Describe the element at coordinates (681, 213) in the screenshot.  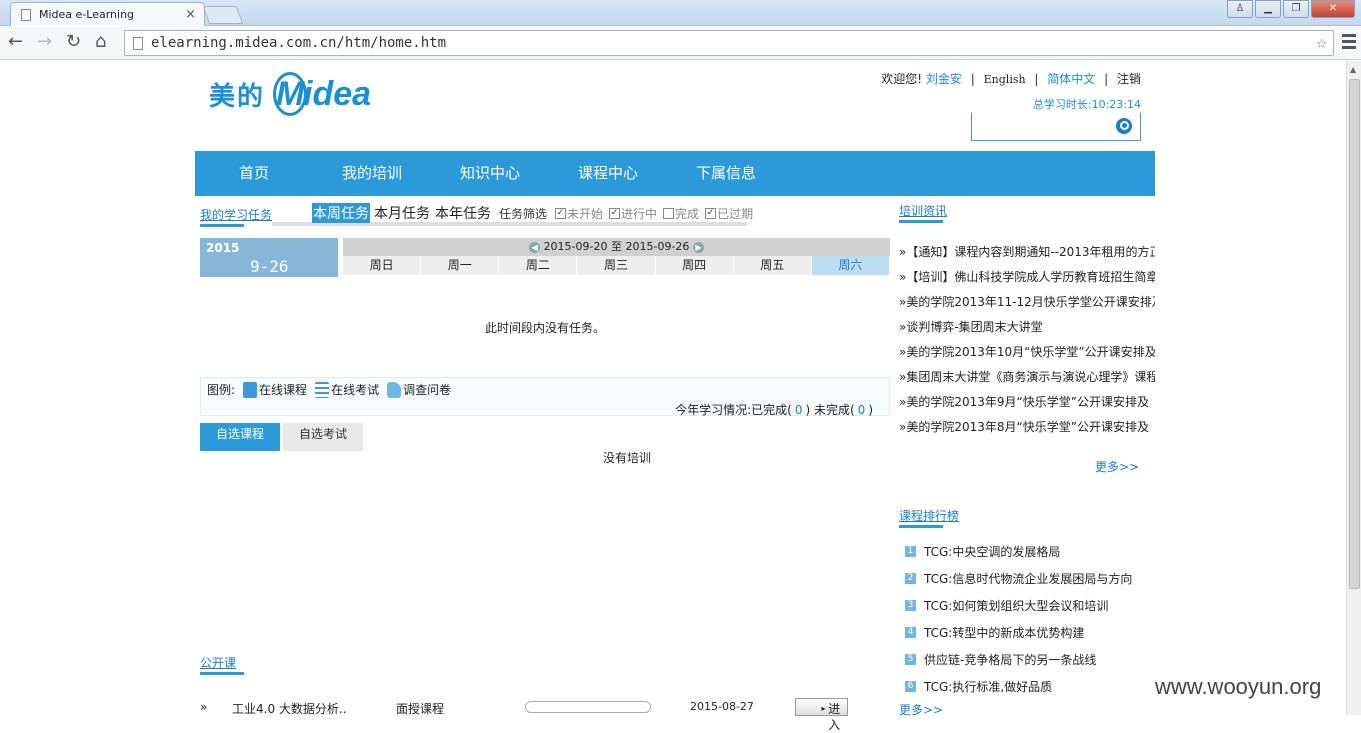
I see `filter-completed: 完成` at that location.